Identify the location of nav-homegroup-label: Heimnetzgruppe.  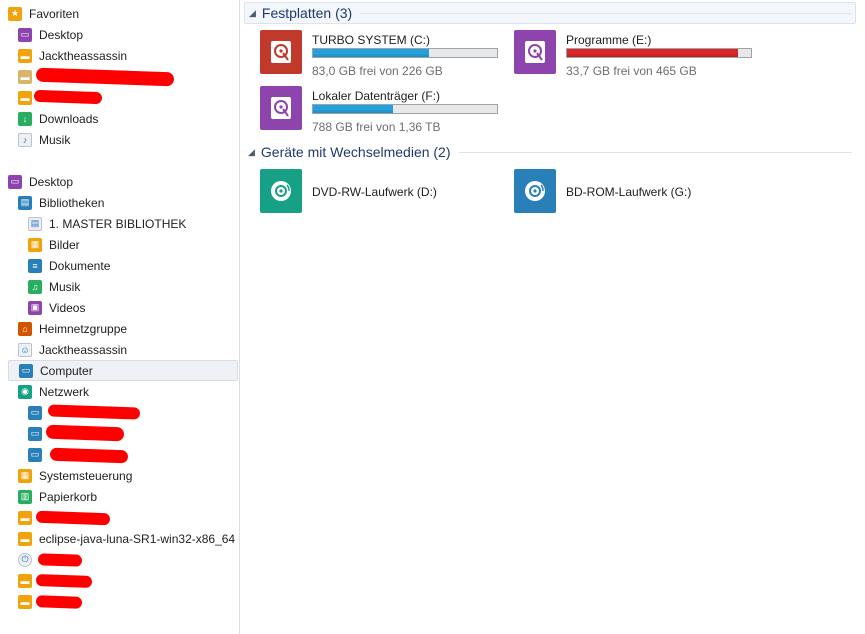
(83, 328).